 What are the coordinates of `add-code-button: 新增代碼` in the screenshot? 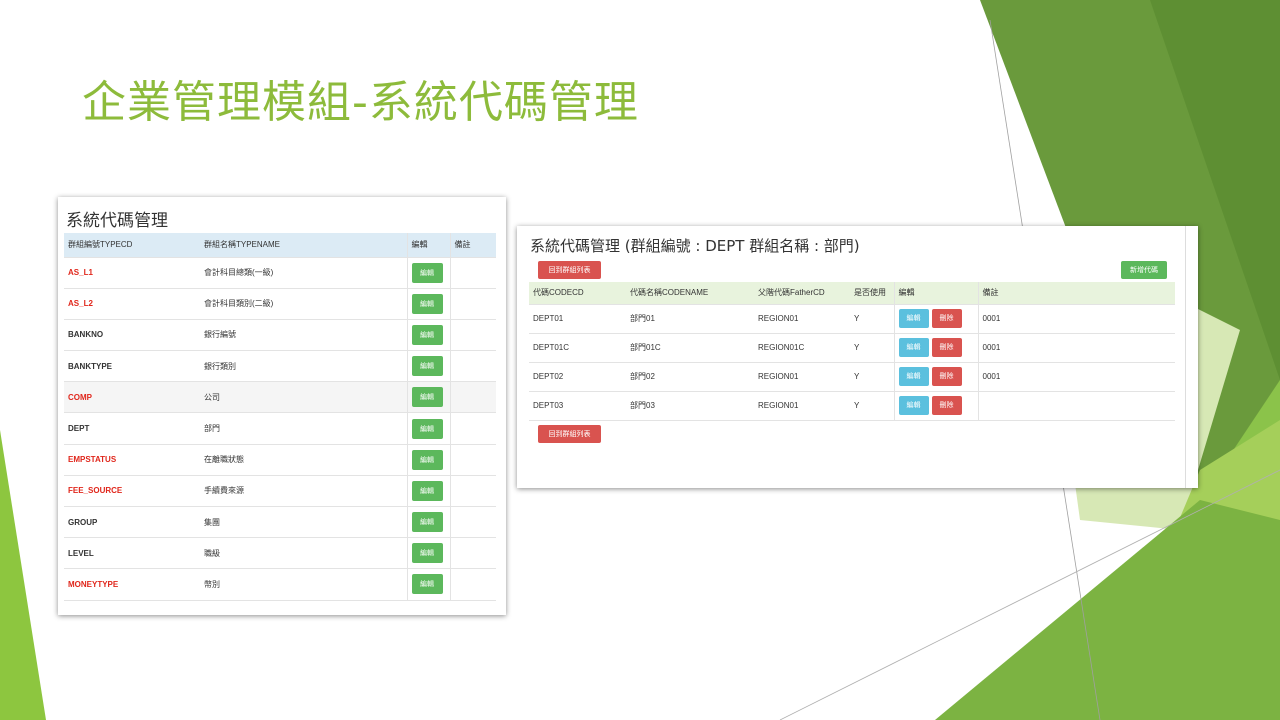 It's located at (1144, 270).